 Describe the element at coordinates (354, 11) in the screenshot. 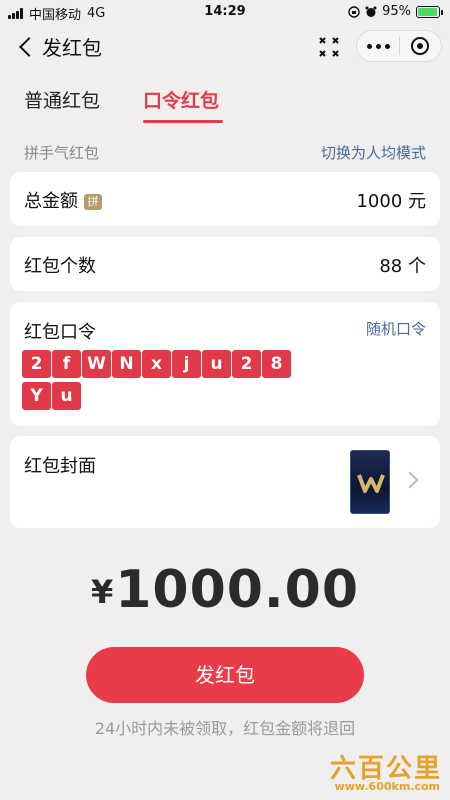

I see `orientation-lock-icon` at that location.